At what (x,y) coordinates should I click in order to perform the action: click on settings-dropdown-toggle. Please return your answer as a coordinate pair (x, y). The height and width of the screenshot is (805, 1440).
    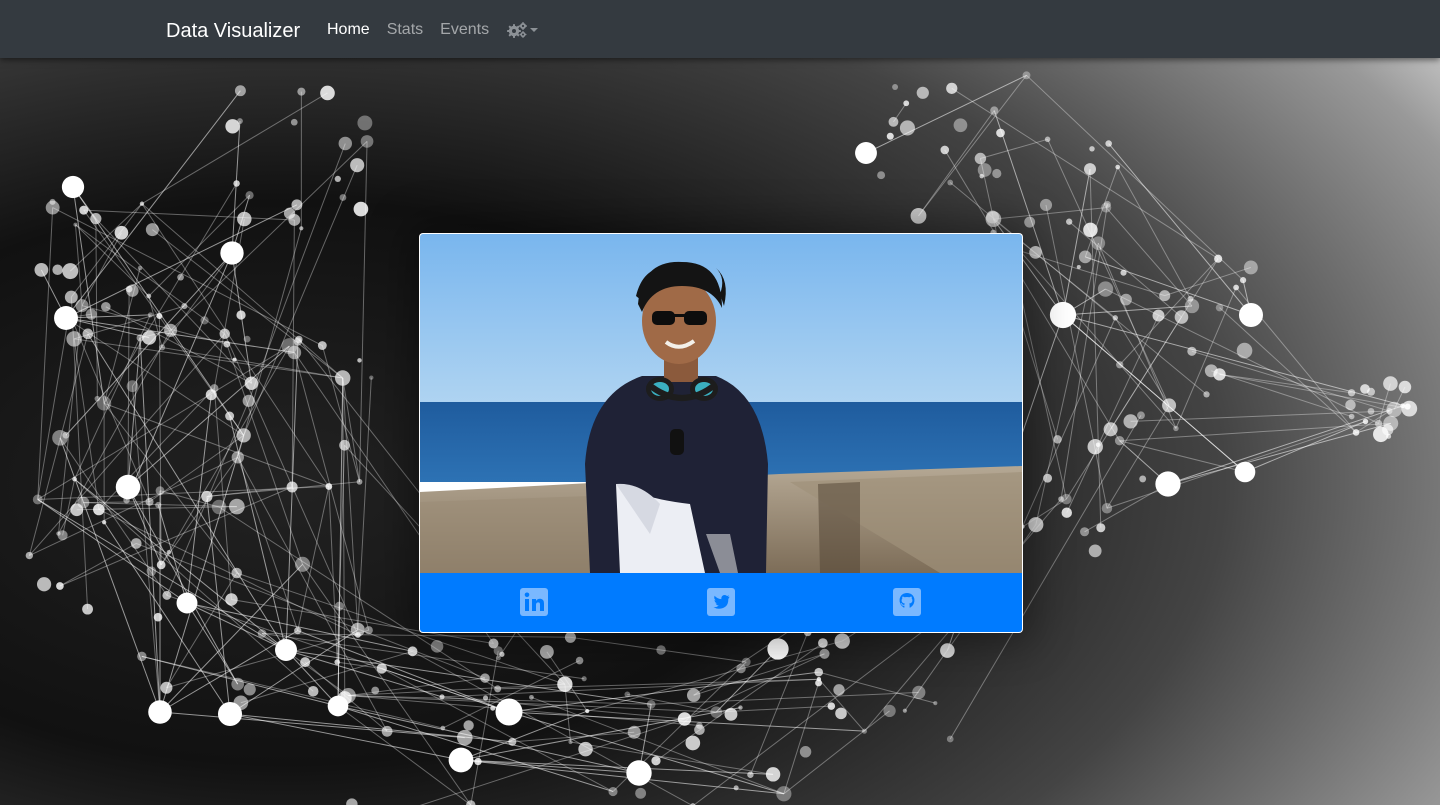
    Looking at the image, I should click on (522, 30).